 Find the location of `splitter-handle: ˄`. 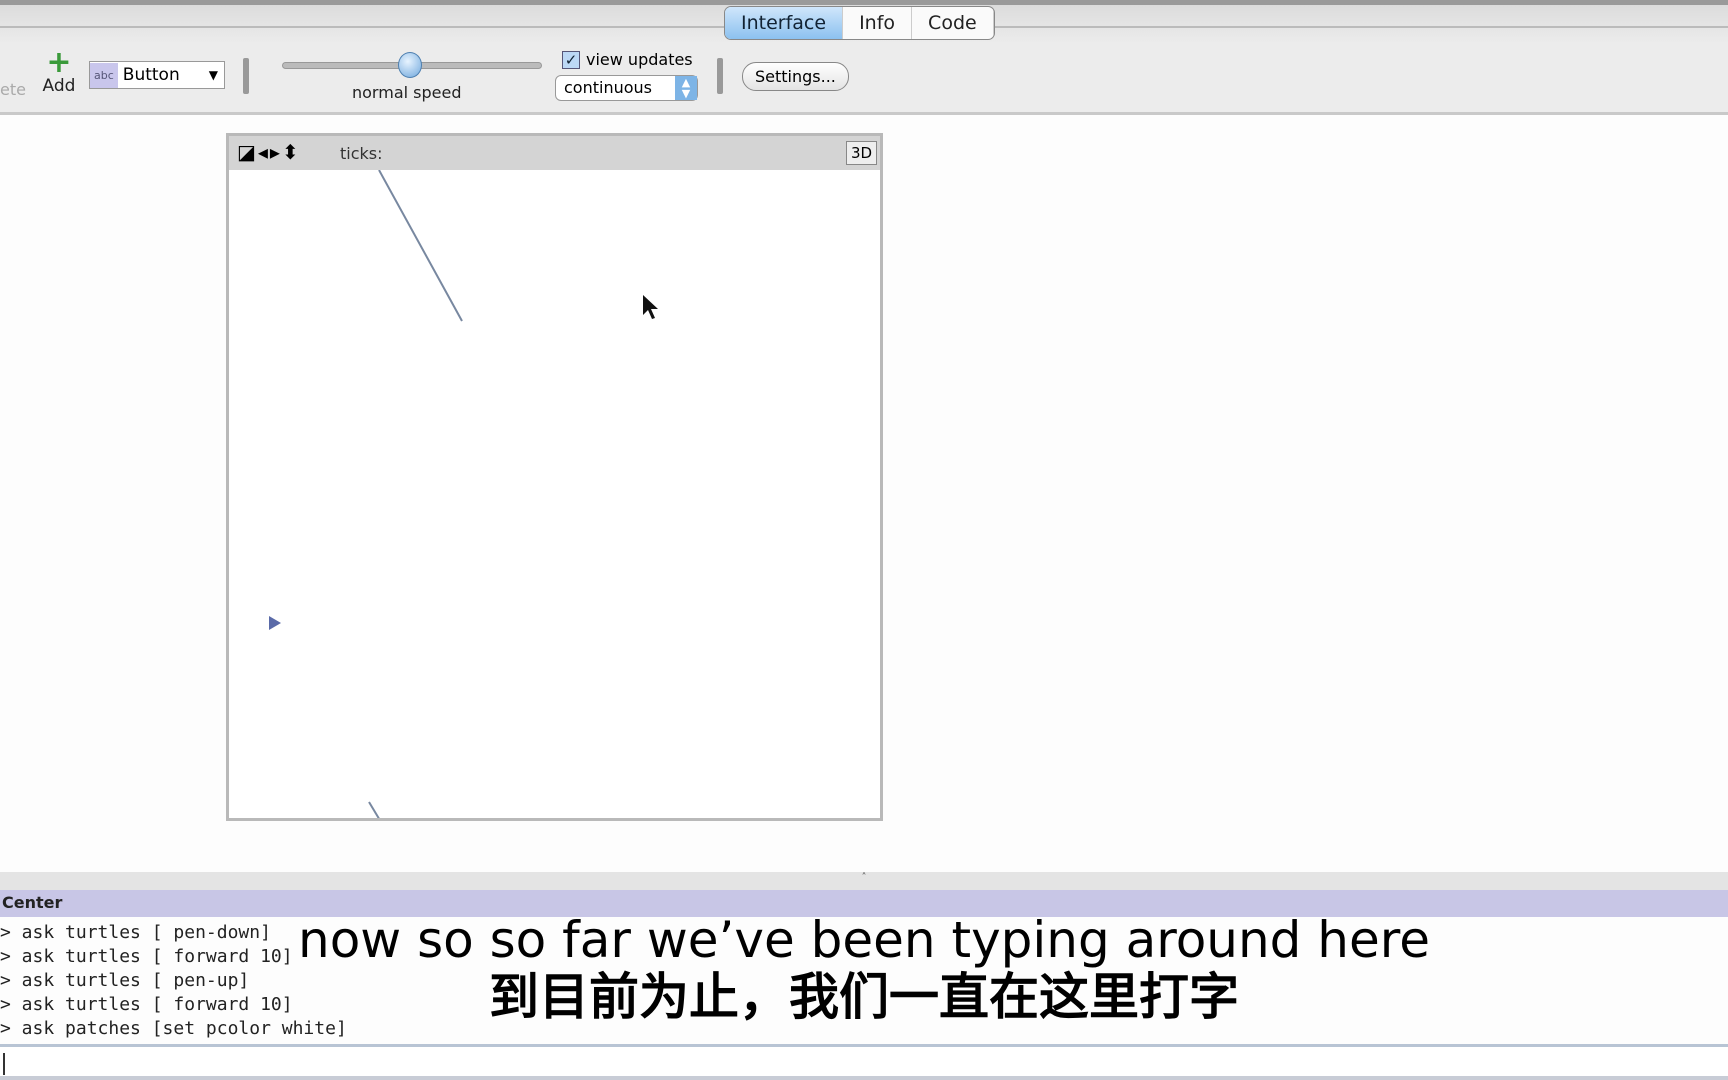

splitter-handle: ˄ is located at coordinates (864, 881).